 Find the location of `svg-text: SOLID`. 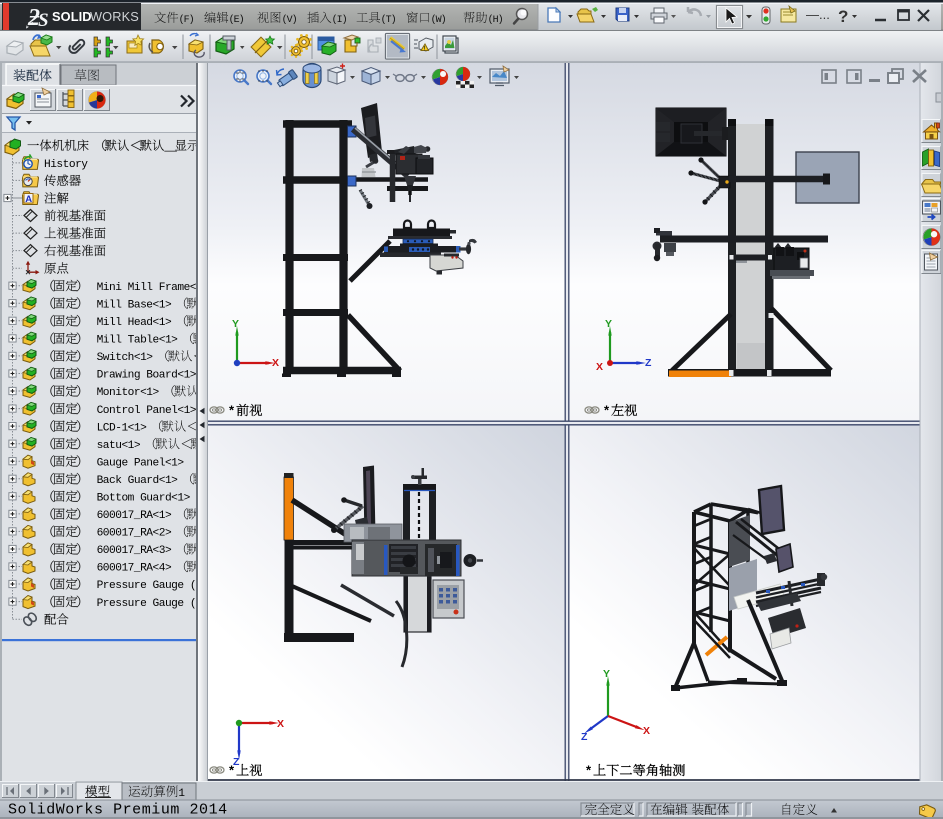

svg-text: SOLID is located at coordinates (72, 16).